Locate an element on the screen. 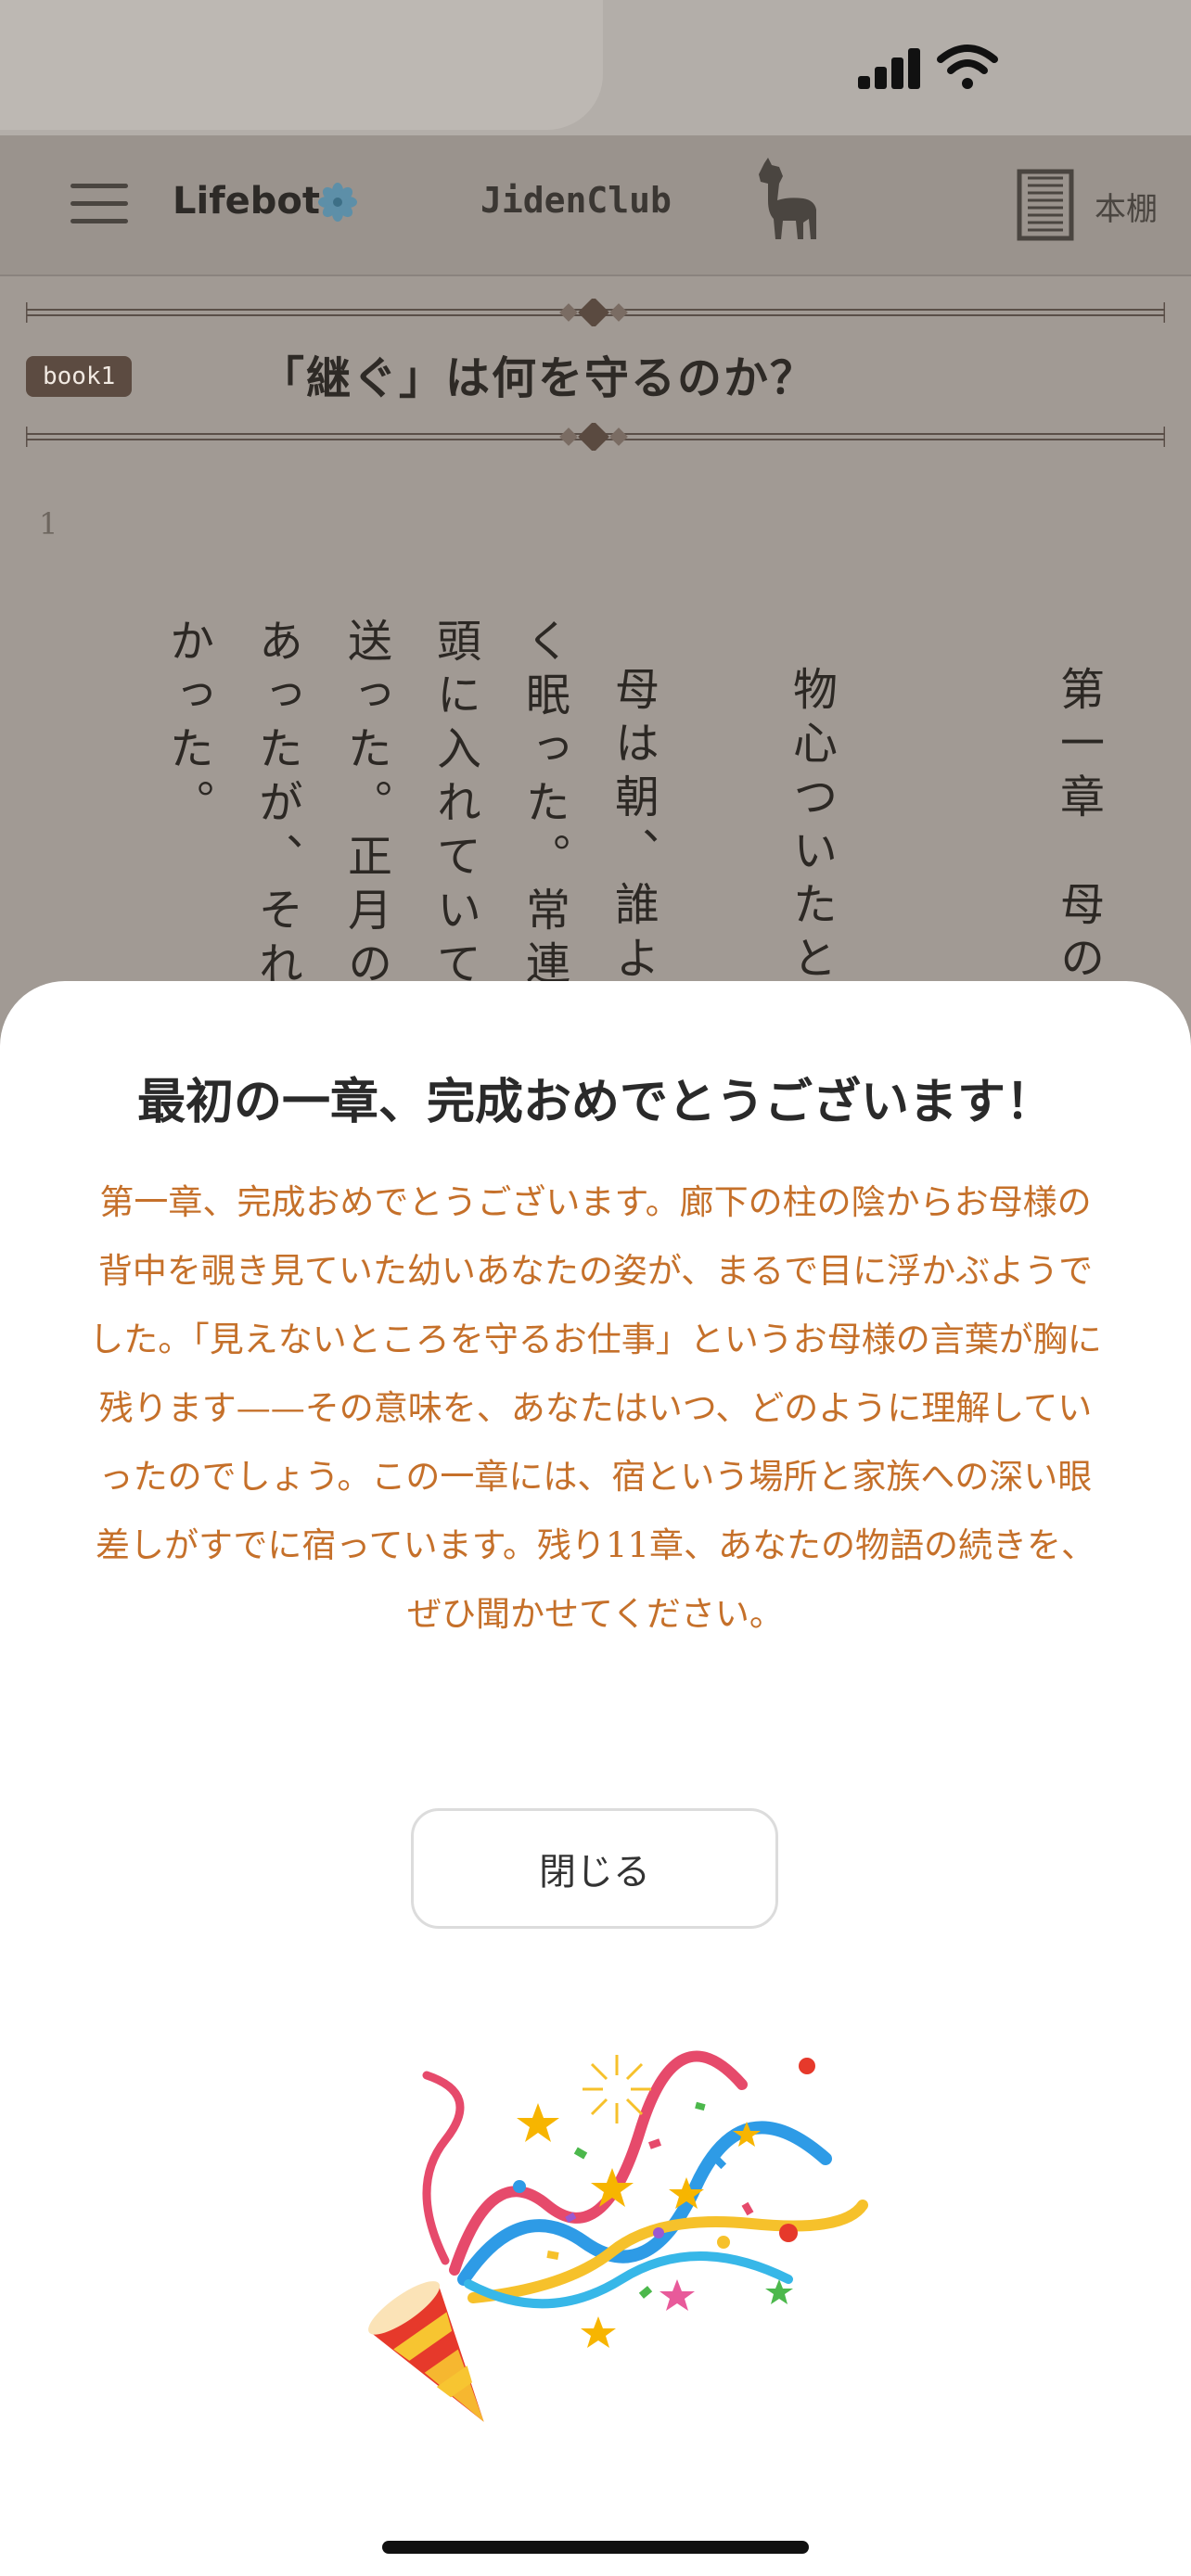  flower-icon is located at coordinates (337, 202).